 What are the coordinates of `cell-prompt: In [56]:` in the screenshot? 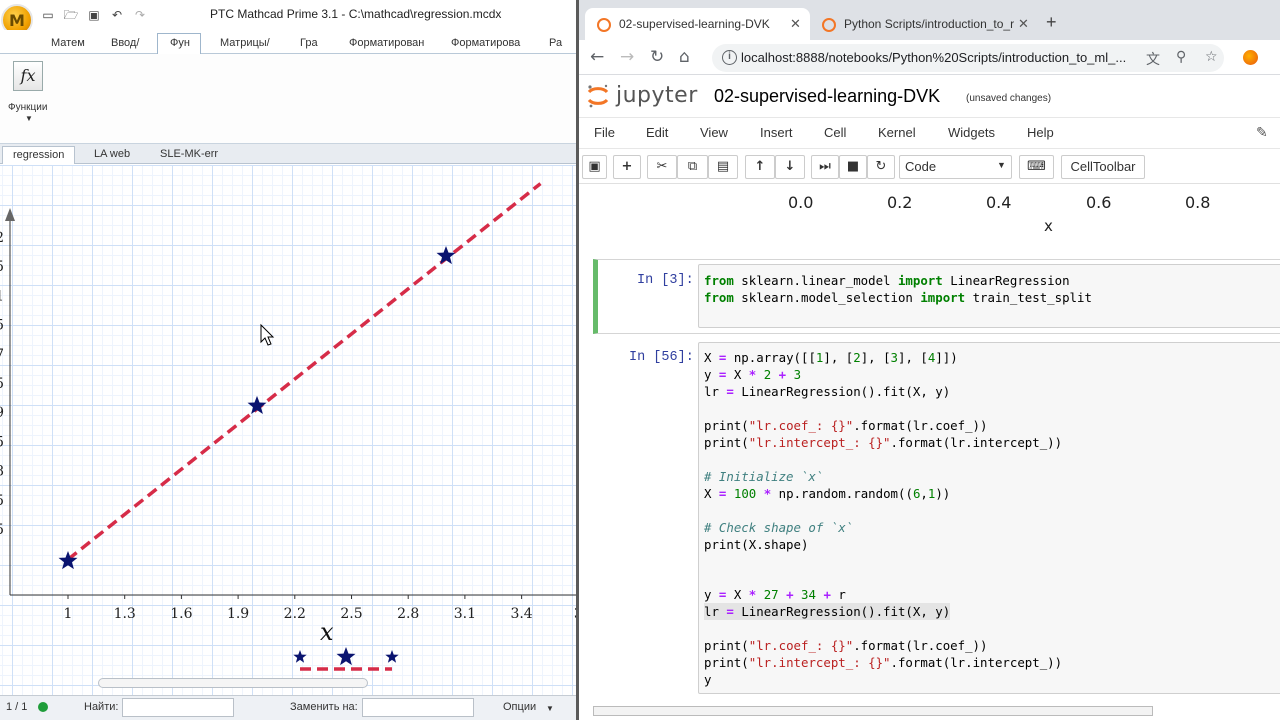 It's located at (661, 357).